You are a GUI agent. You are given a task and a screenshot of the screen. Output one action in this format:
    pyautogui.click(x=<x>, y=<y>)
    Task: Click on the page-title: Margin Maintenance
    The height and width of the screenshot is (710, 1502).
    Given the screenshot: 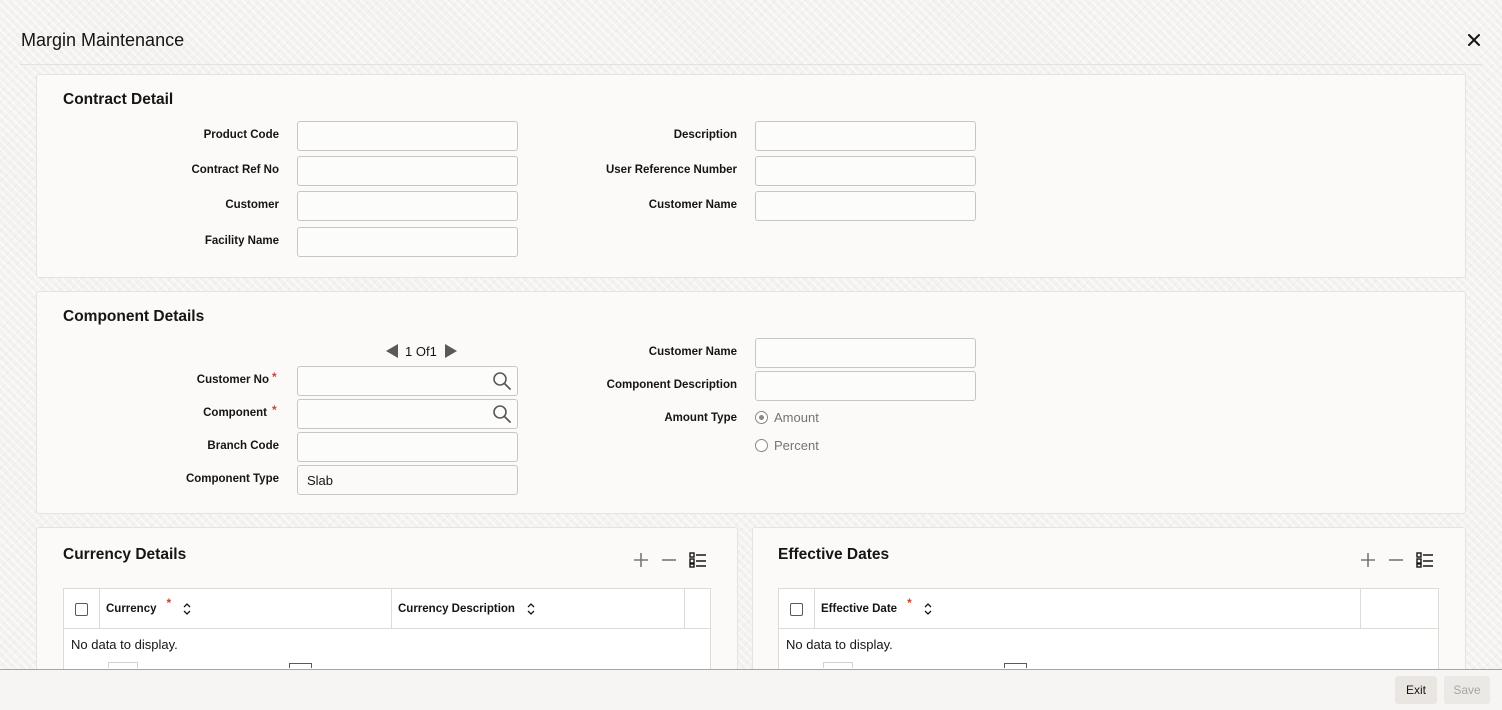 What is the action you would take?
    pyautogui.click(x=103, y=40)
    